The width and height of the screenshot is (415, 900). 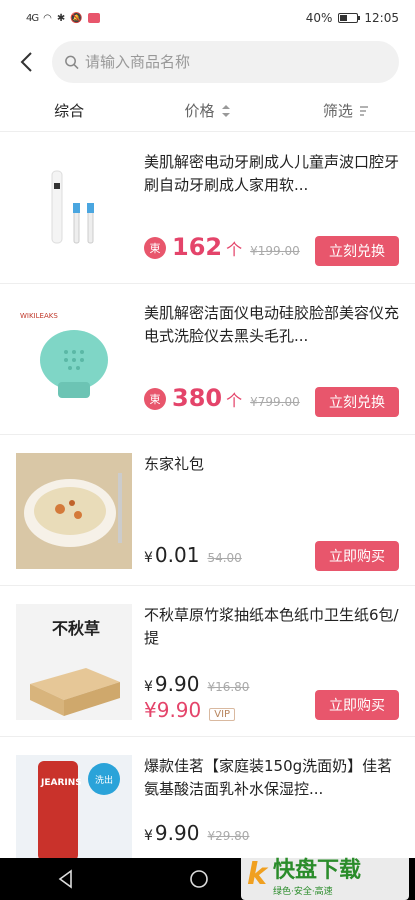 I want to click on clock: 12:05, so click(x=381, y=18).